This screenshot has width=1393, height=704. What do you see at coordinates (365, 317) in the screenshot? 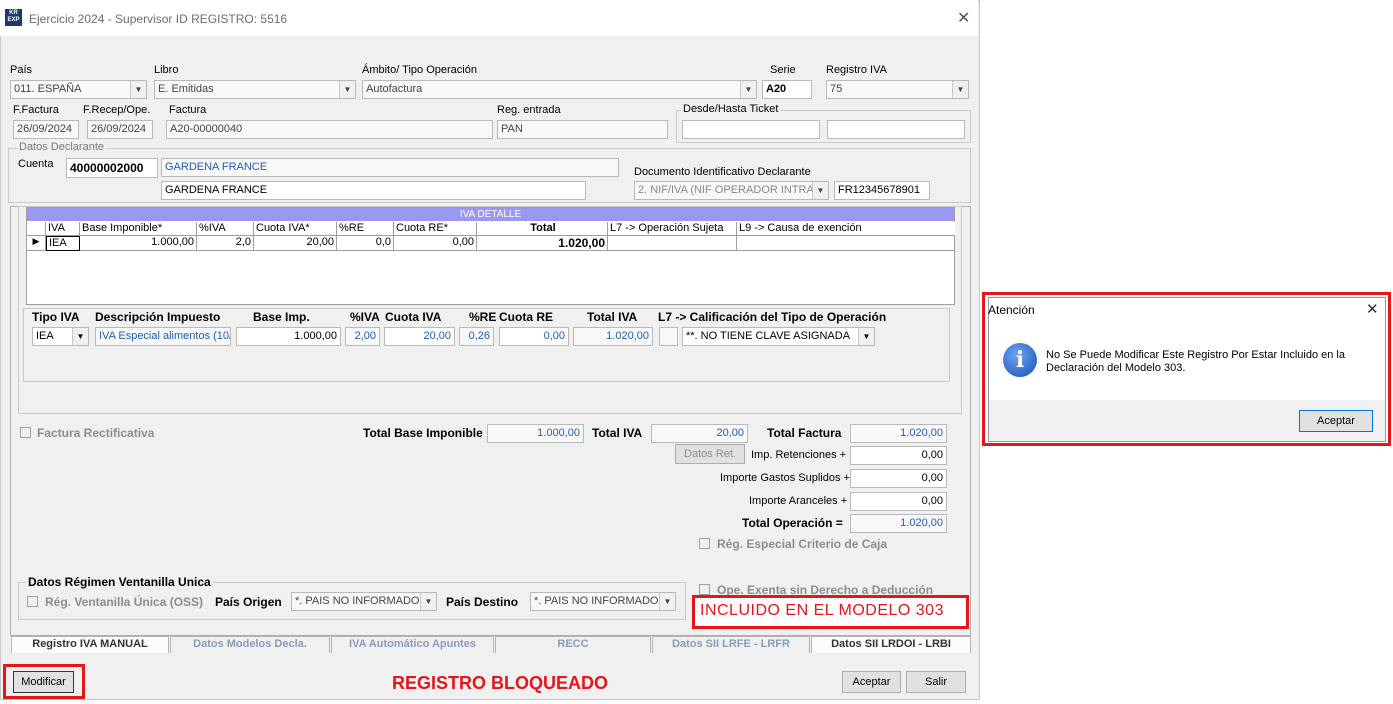
I see `piva-label: %IVA` at bounding box center [365, 317].